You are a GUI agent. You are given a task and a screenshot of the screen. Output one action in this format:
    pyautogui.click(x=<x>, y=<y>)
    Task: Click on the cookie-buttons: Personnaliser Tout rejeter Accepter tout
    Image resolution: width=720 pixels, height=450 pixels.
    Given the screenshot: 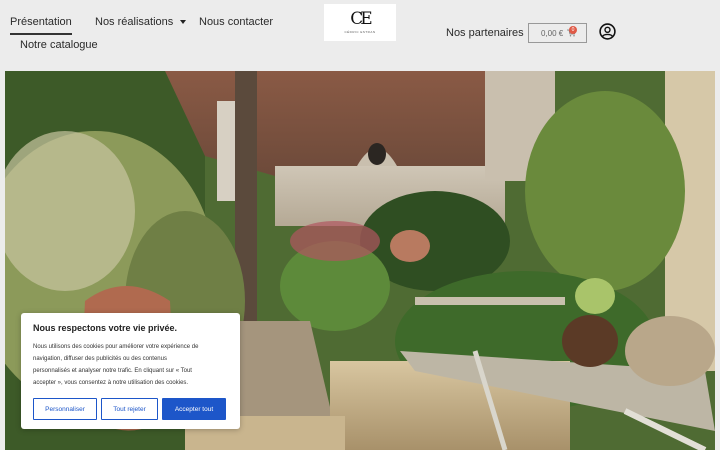 What is the action you would take?
    pyautogui.click(x=130, y=409)
    